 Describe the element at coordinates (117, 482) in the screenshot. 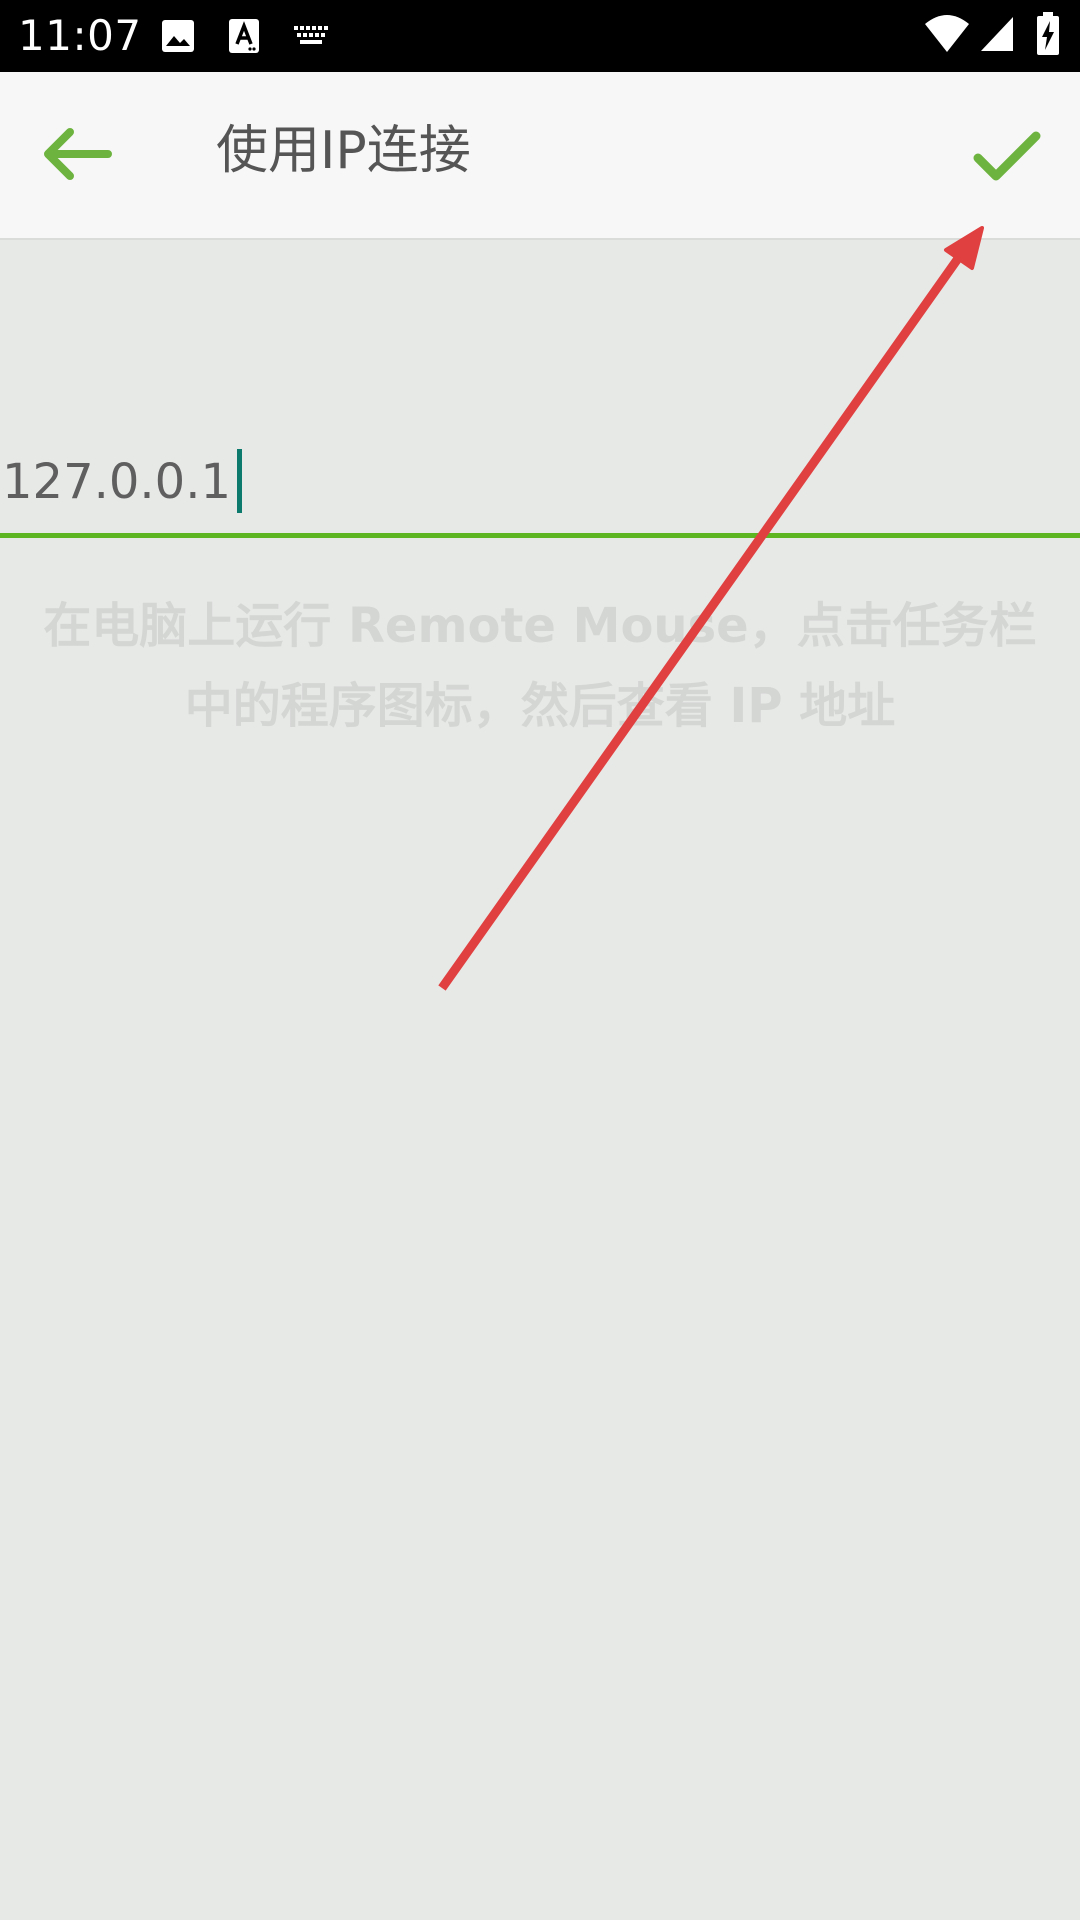

I see `ip-address-value: 127.0.0.1` at that location.